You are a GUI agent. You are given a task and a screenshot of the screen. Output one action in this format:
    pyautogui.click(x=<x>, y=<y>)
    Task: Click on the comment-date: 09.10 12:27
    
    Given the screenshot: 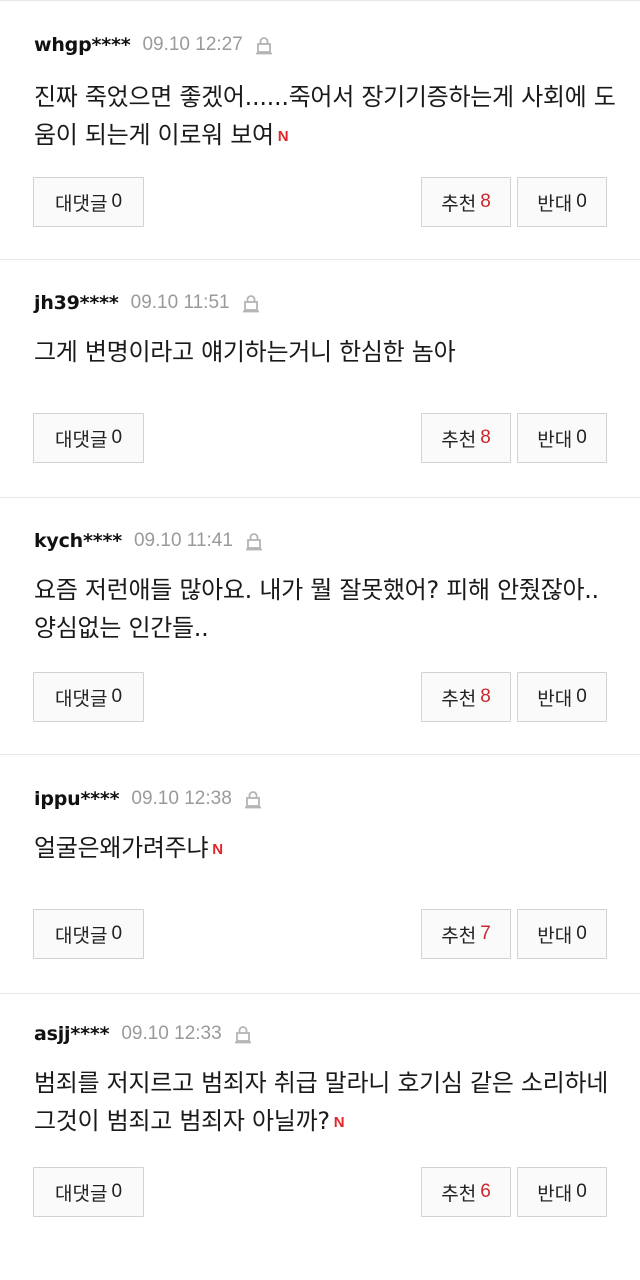 What is the action you would take?
    pyautogui.click(x=192, y=44)
    